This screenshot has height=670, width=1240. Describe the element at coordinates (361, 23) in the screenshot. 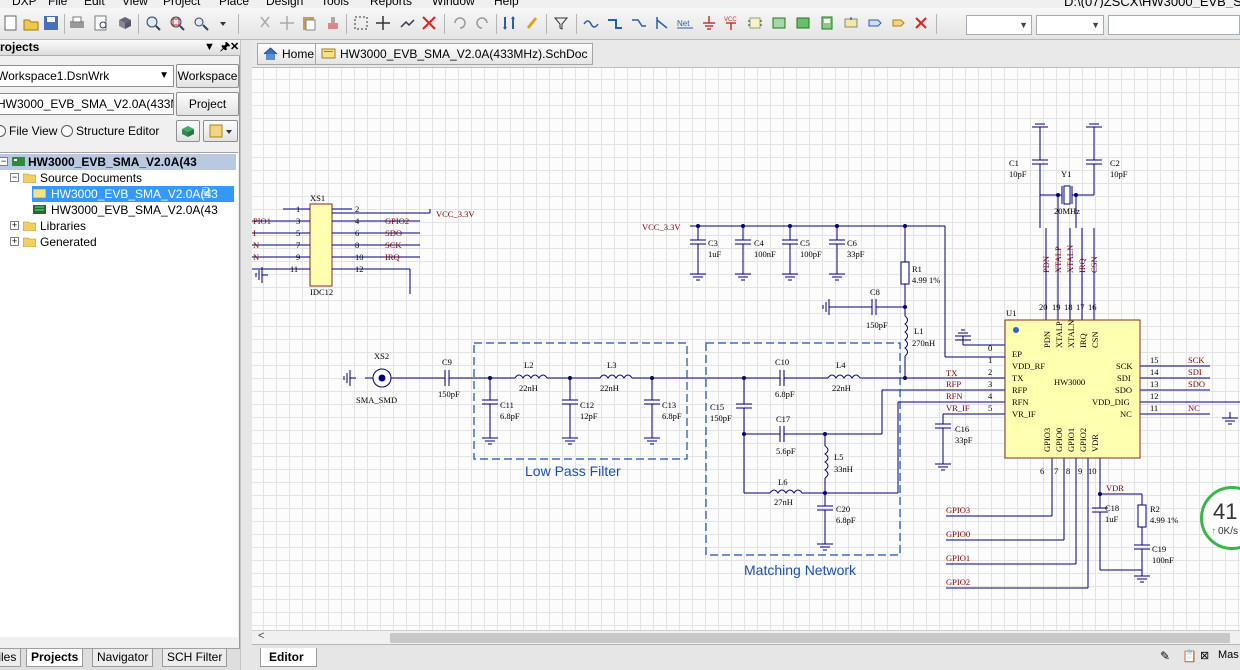

I see `select-area-icon` at that location.